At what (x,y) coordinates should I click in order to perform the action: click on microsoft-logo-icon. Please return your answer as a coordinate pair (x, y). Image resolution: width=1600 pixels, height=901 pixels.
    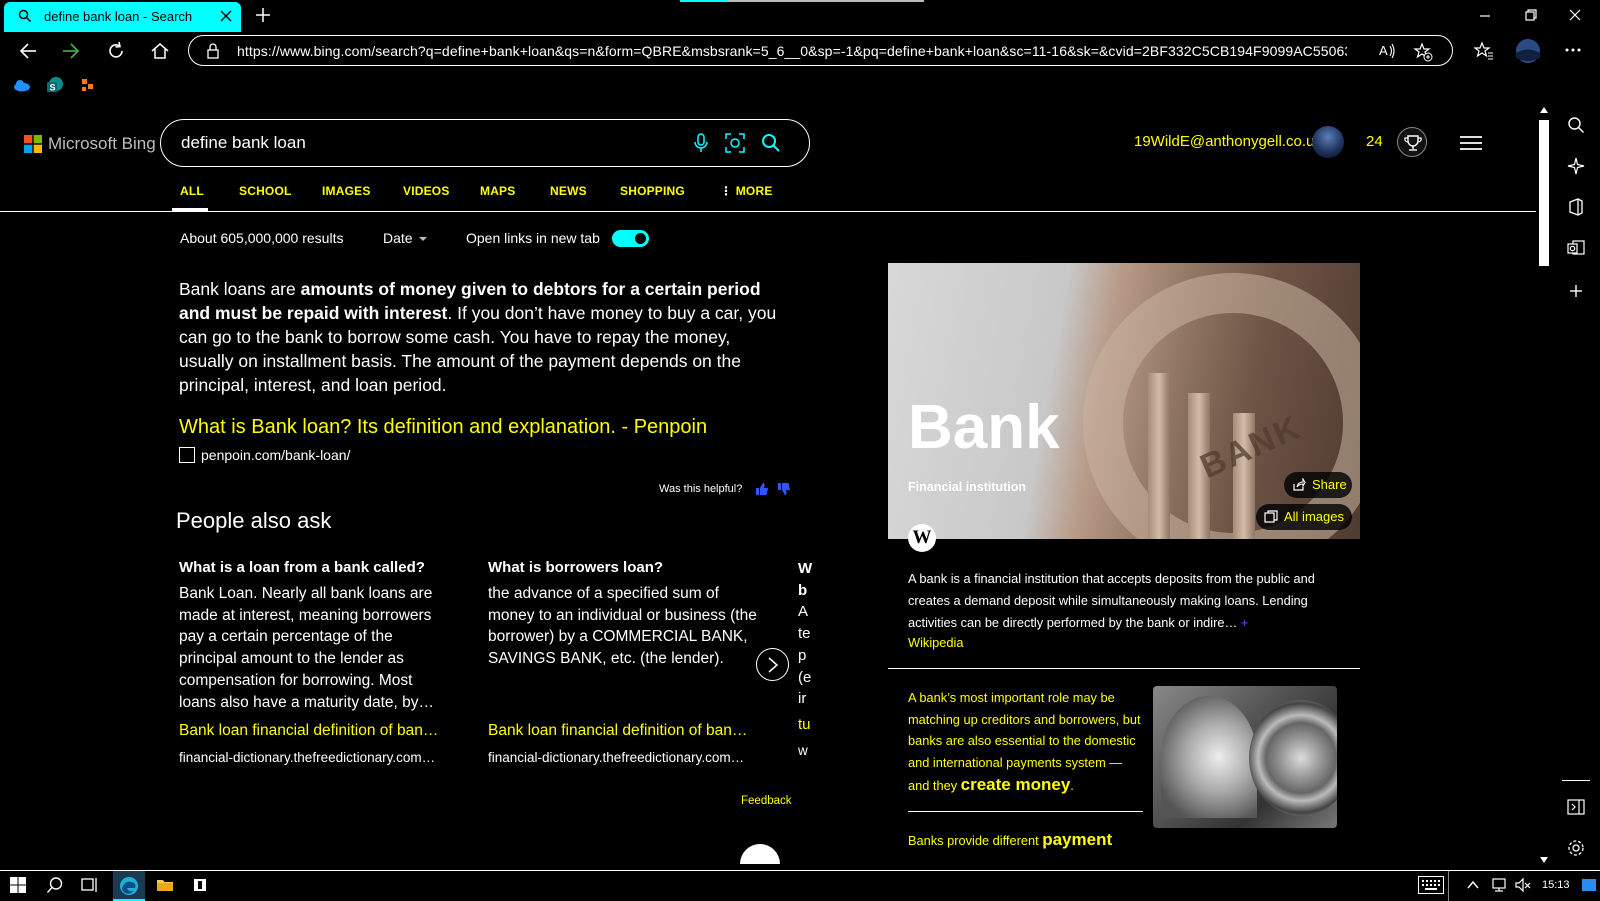
    Looking at the image, I should click on (33, 144).